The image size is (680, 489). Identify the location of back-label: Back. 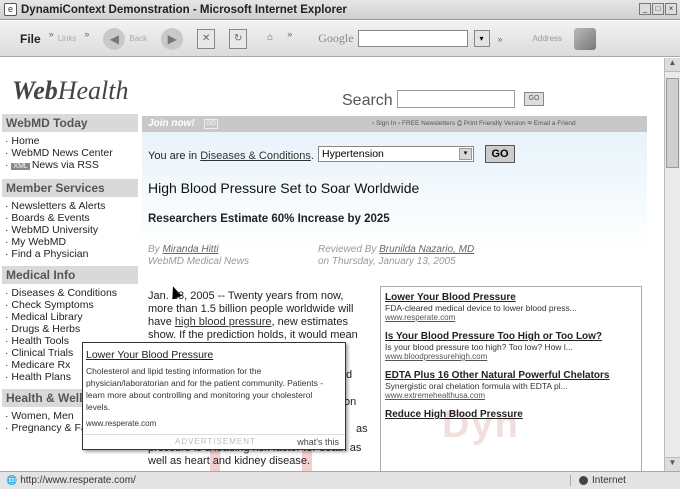
(138, 38).